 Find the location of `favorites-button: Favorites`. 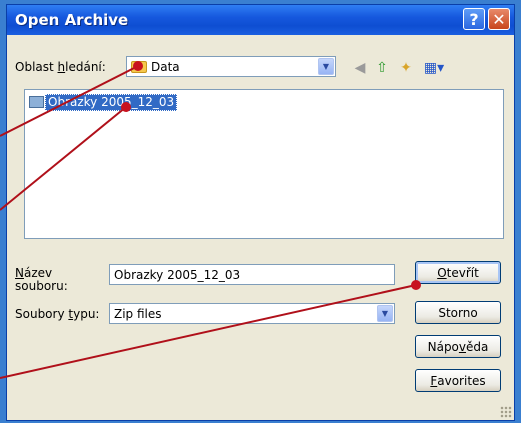

favorites-button: Favorites is located at coordinates (458, 380).